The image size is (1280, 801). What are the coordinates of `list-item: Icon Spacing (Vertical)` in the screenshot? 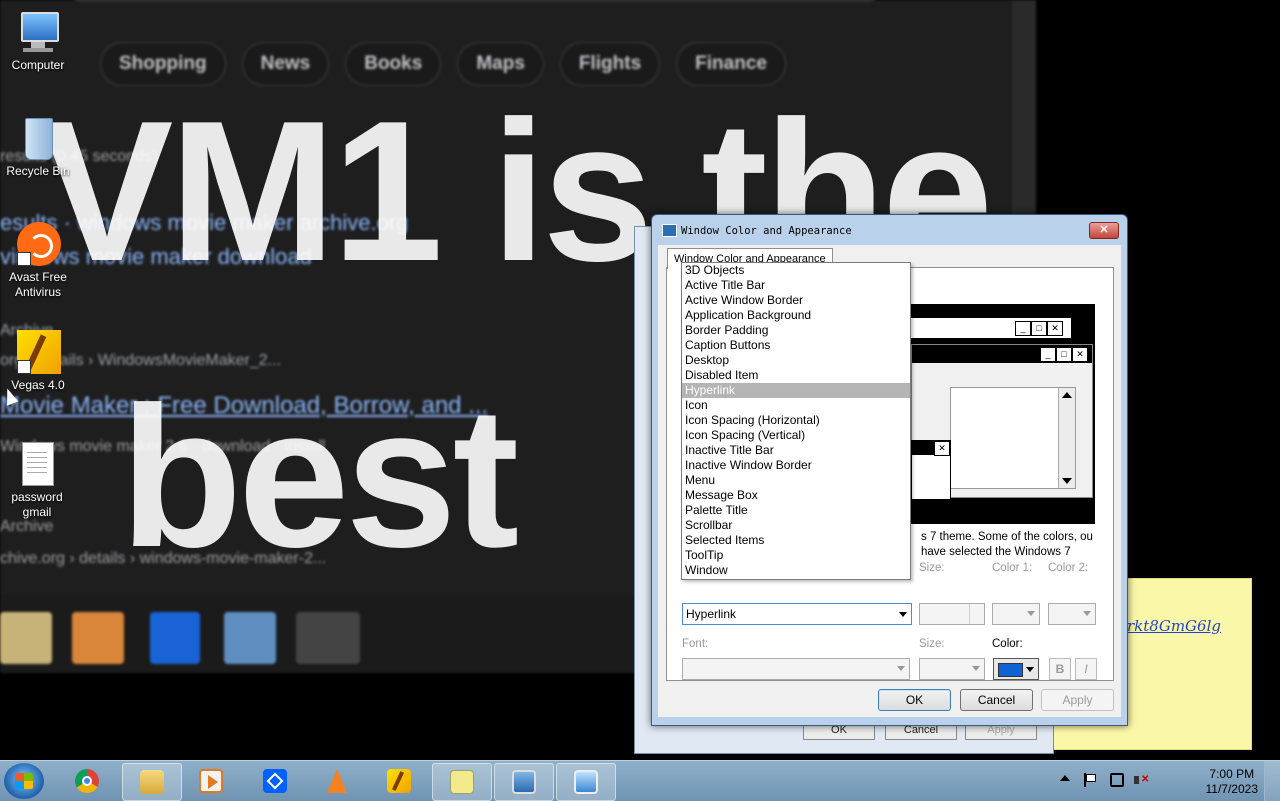 It's located at (796, 435).